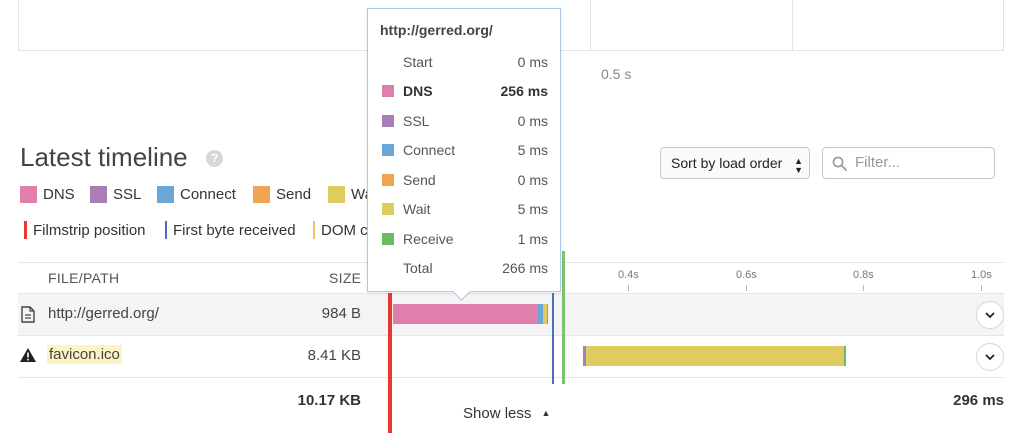 Image resolution: width=1024 pixels, height=433 pixels. I want to click on tooltip-row-dns: DNS 256 ms, so click(464, 91).